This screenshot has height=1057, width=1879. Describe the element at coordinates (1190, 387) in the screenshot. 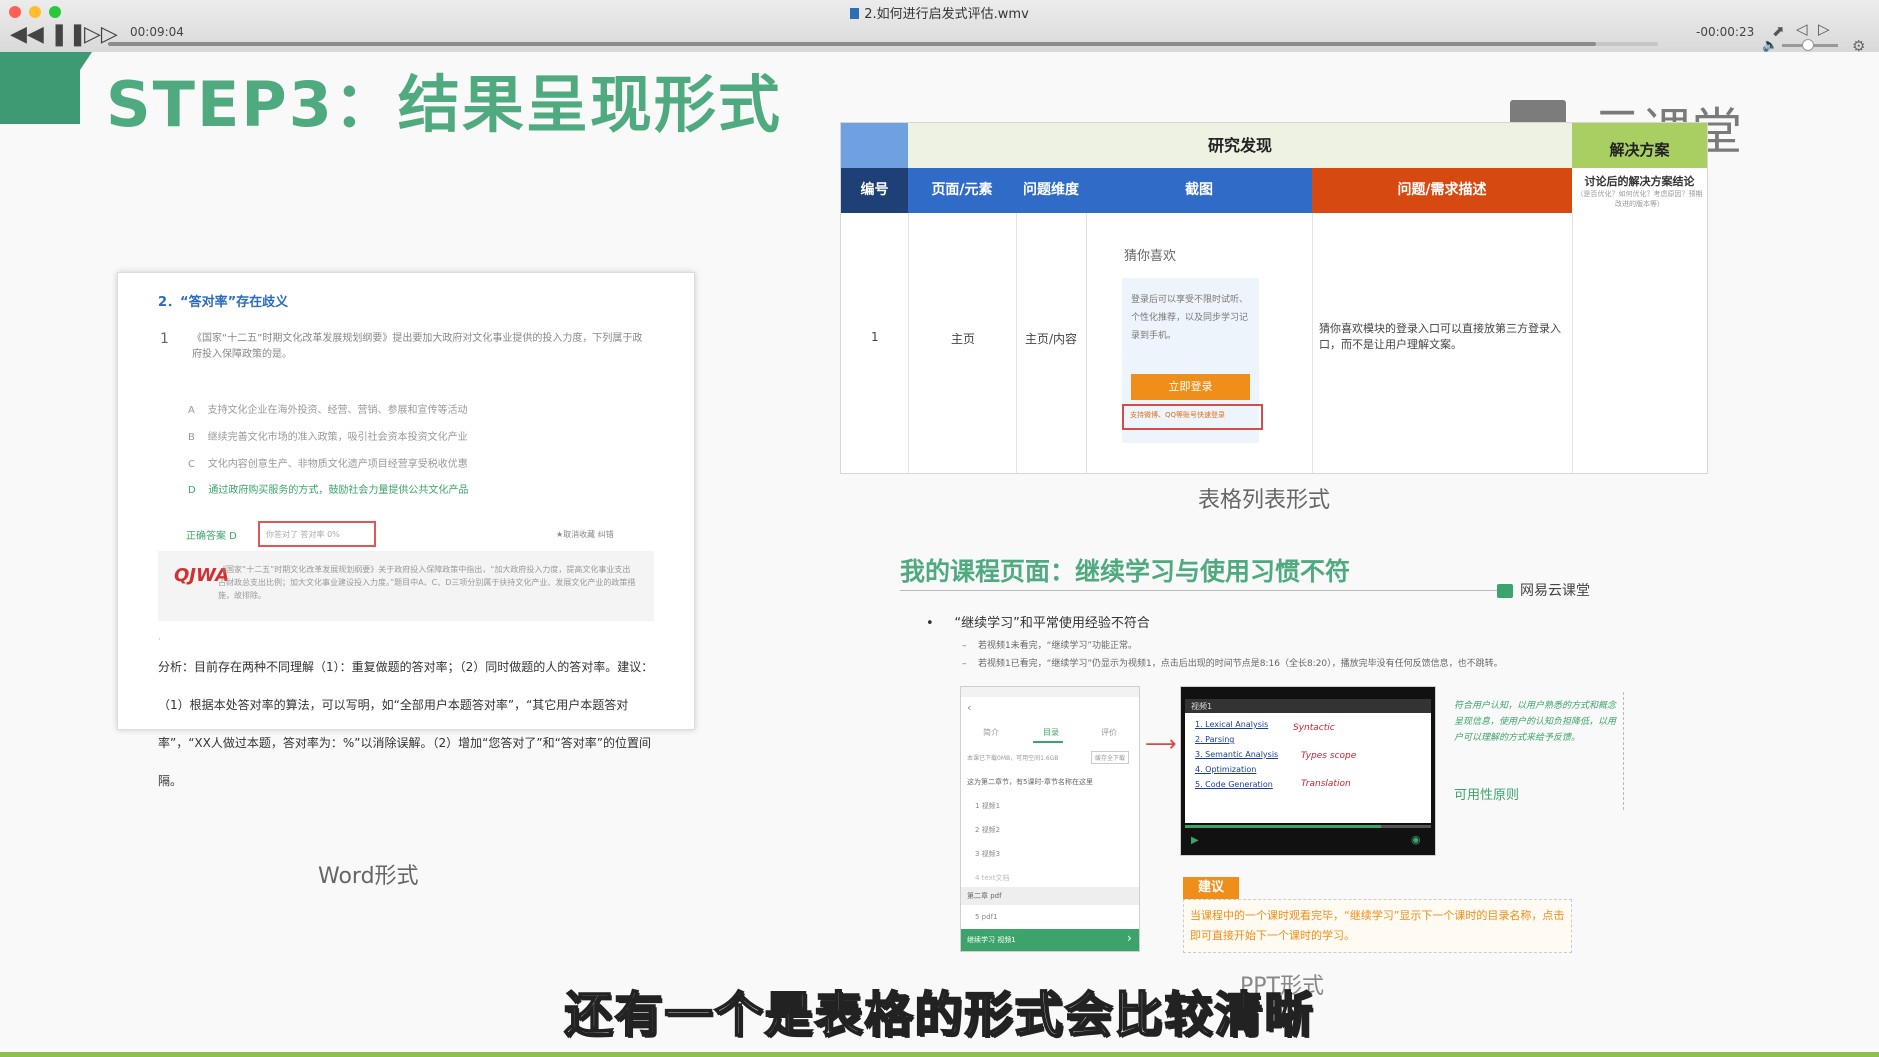

I see `mock-login-button: 立即登录` at that location.